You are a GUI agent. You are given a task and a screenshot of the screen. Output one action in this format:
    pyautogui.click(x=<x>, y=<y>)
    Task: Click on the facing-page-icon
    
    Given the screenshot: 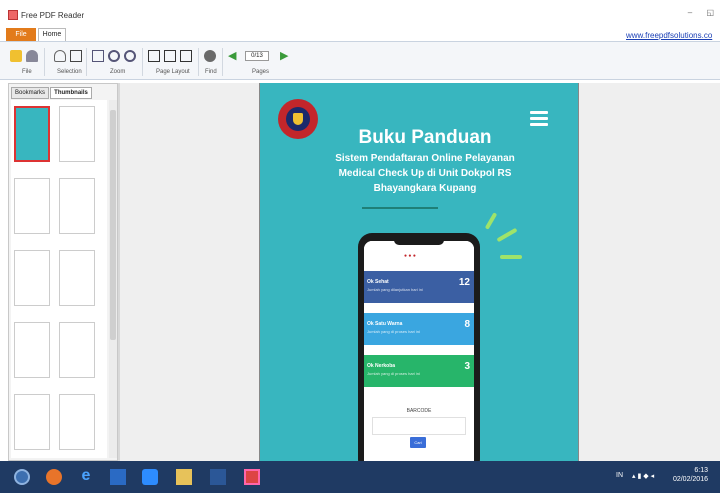 What is the action you would take?
    pyautogui.click(x=186, y=56)
    